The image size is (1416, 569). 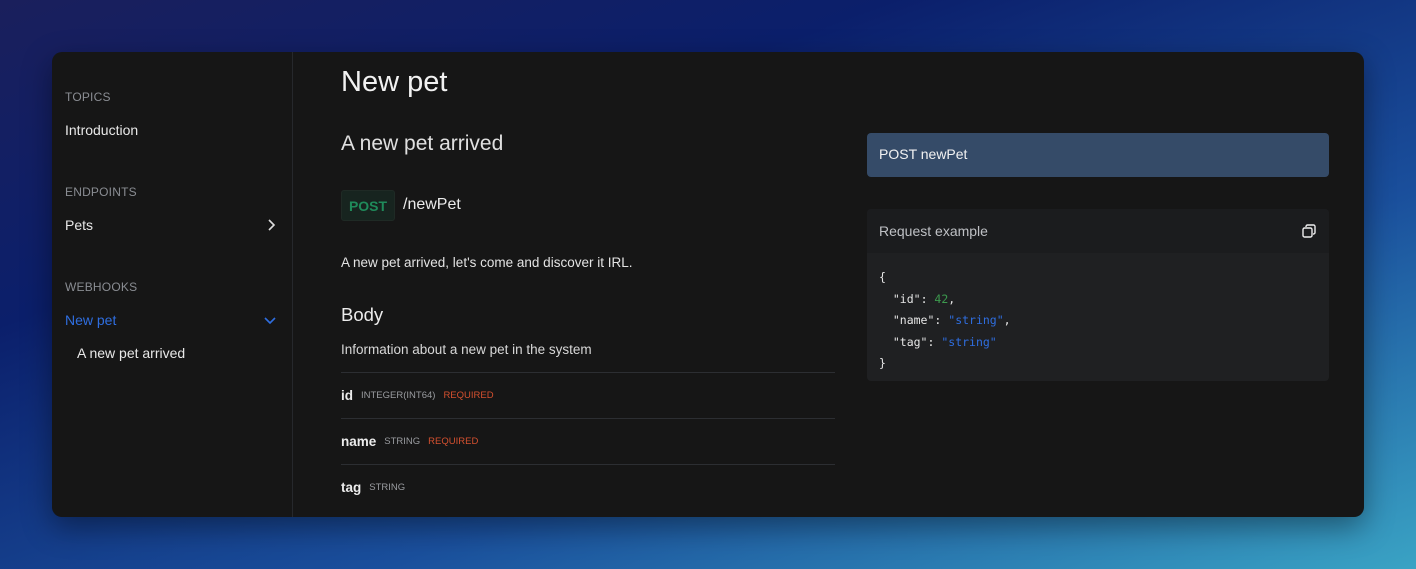 I want to click on section-webhooks: WEBHOOKS, so click(x=101, y=287).